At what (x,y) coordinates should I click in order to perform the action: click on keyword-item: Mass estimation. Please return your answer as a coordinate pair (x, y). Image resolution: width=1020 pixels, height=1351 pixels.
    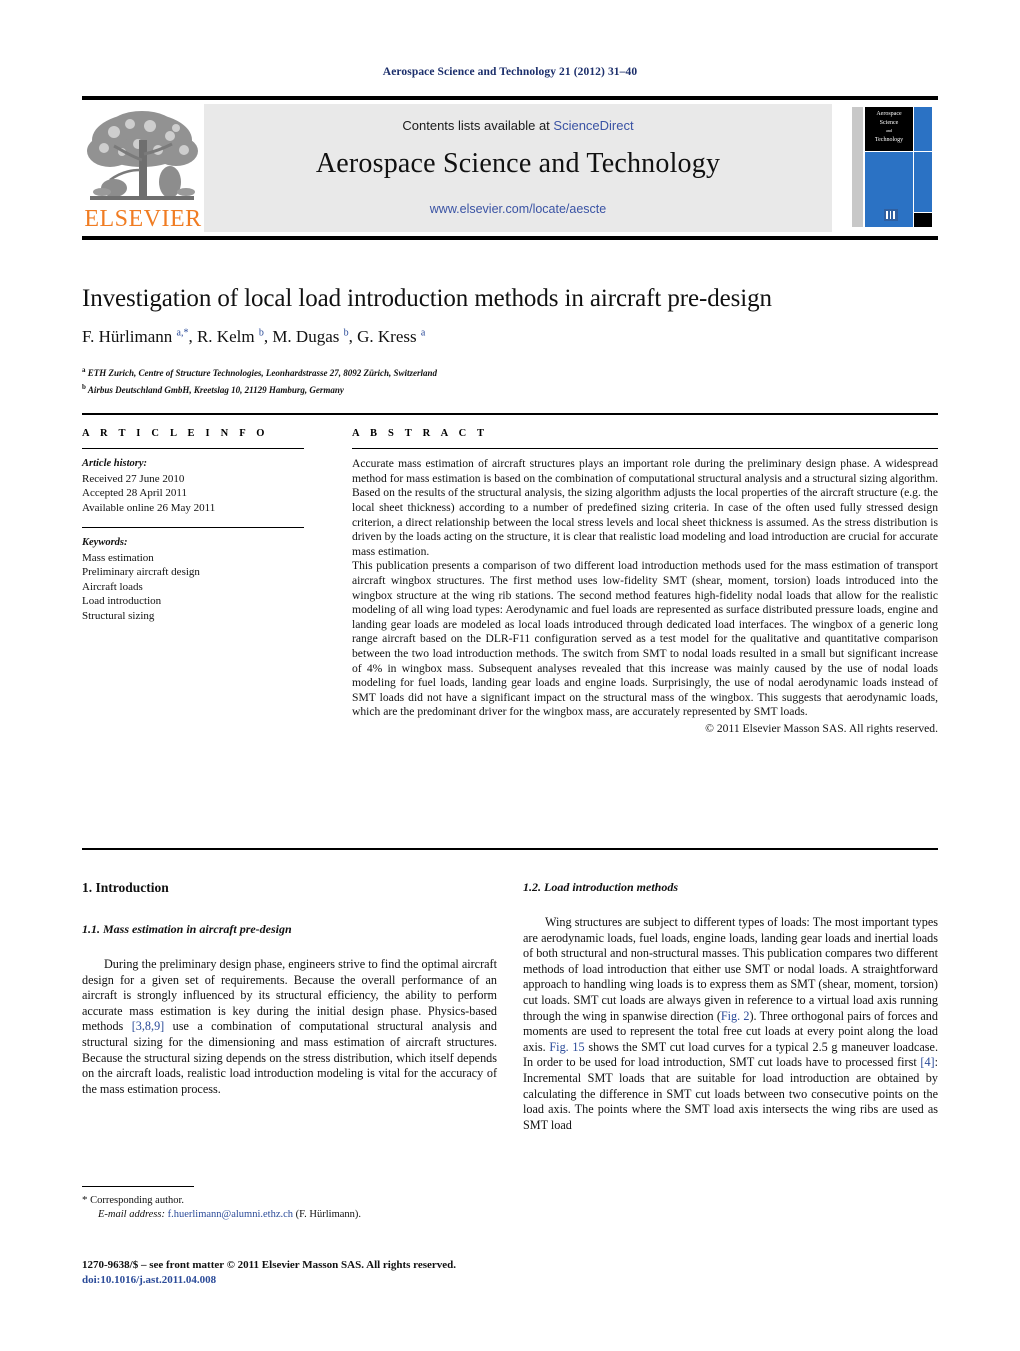
    Looking at the image, I should click on (118, 557).